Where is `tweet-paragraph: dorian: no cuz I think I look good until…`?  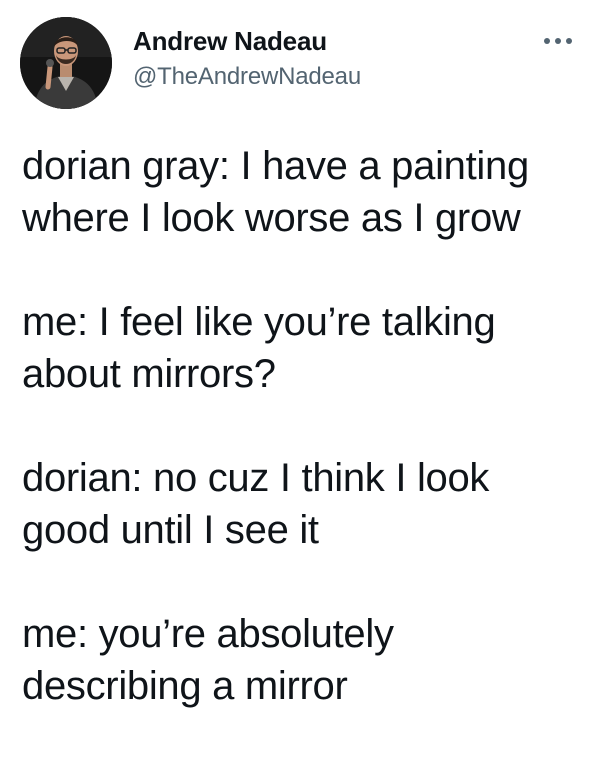
tweet-paragraph: dorian: no cuz I think I look good until… is located at coordinates (304, 504).